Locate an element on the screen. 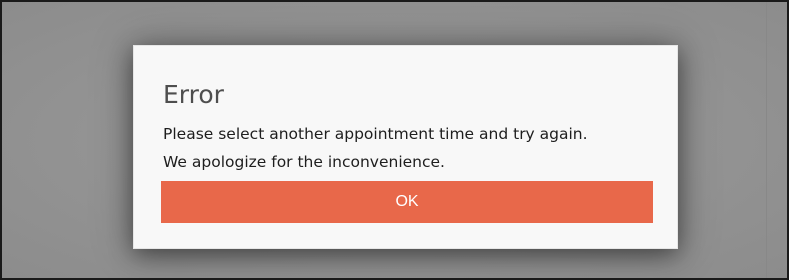 The image size is (789, 280). background-divider is located at coordinates (766, 140).